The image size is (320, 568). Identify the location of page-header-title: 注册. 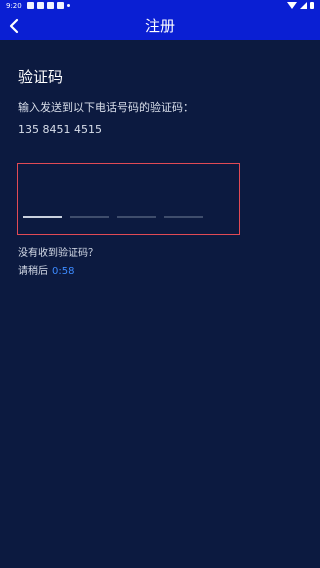
(159, 26).